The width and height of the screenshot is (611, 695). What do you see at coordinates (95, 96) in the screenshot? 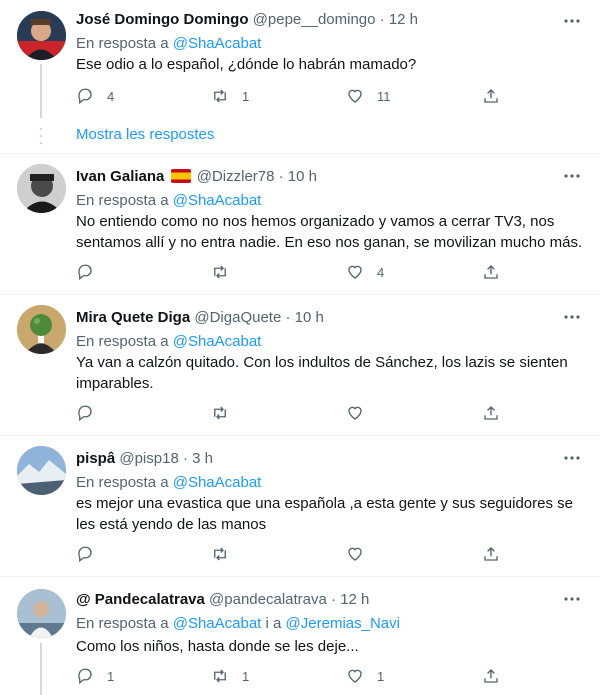
I see `reply-button: 4` at bounding box center [95, 96].